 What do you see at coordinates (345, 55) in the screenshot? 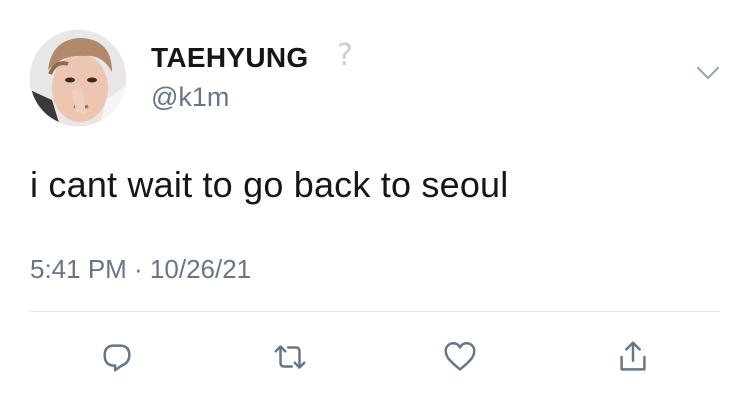
I see `question-mark-icon: ?` at bounding box center [345, 55].